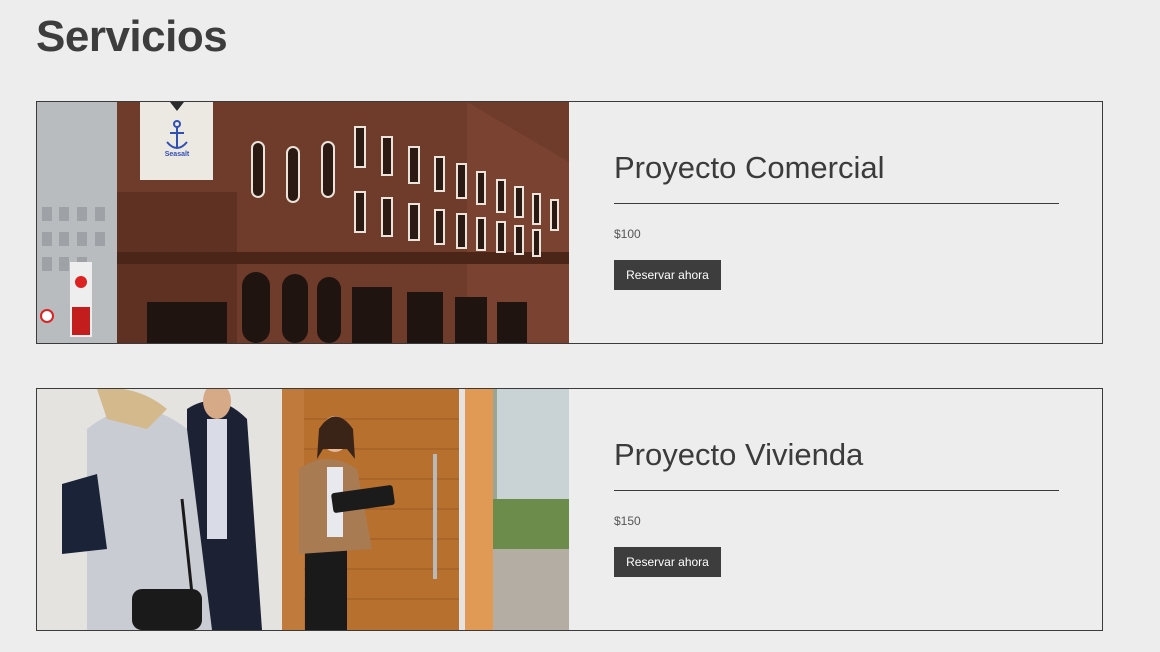 This screenshot has width=1160, height=652. Describe the element at coordinates (627, 234) in the screenshot. I see `service-price: $100` at that location.